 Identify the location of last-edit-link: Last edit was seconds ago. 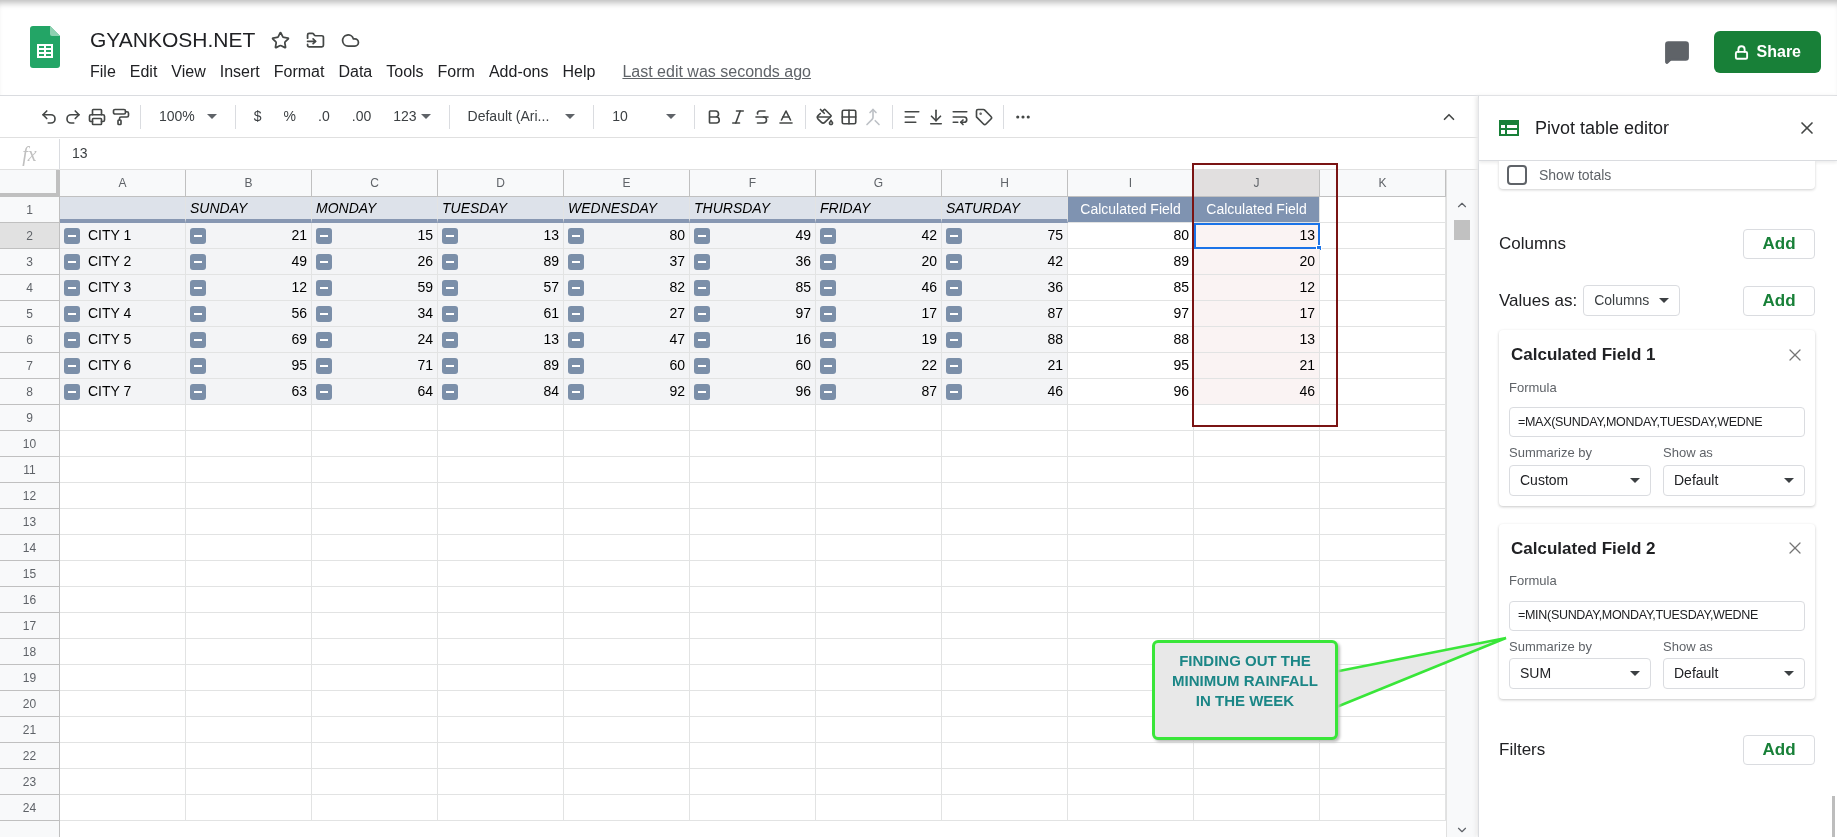
(716, 72).